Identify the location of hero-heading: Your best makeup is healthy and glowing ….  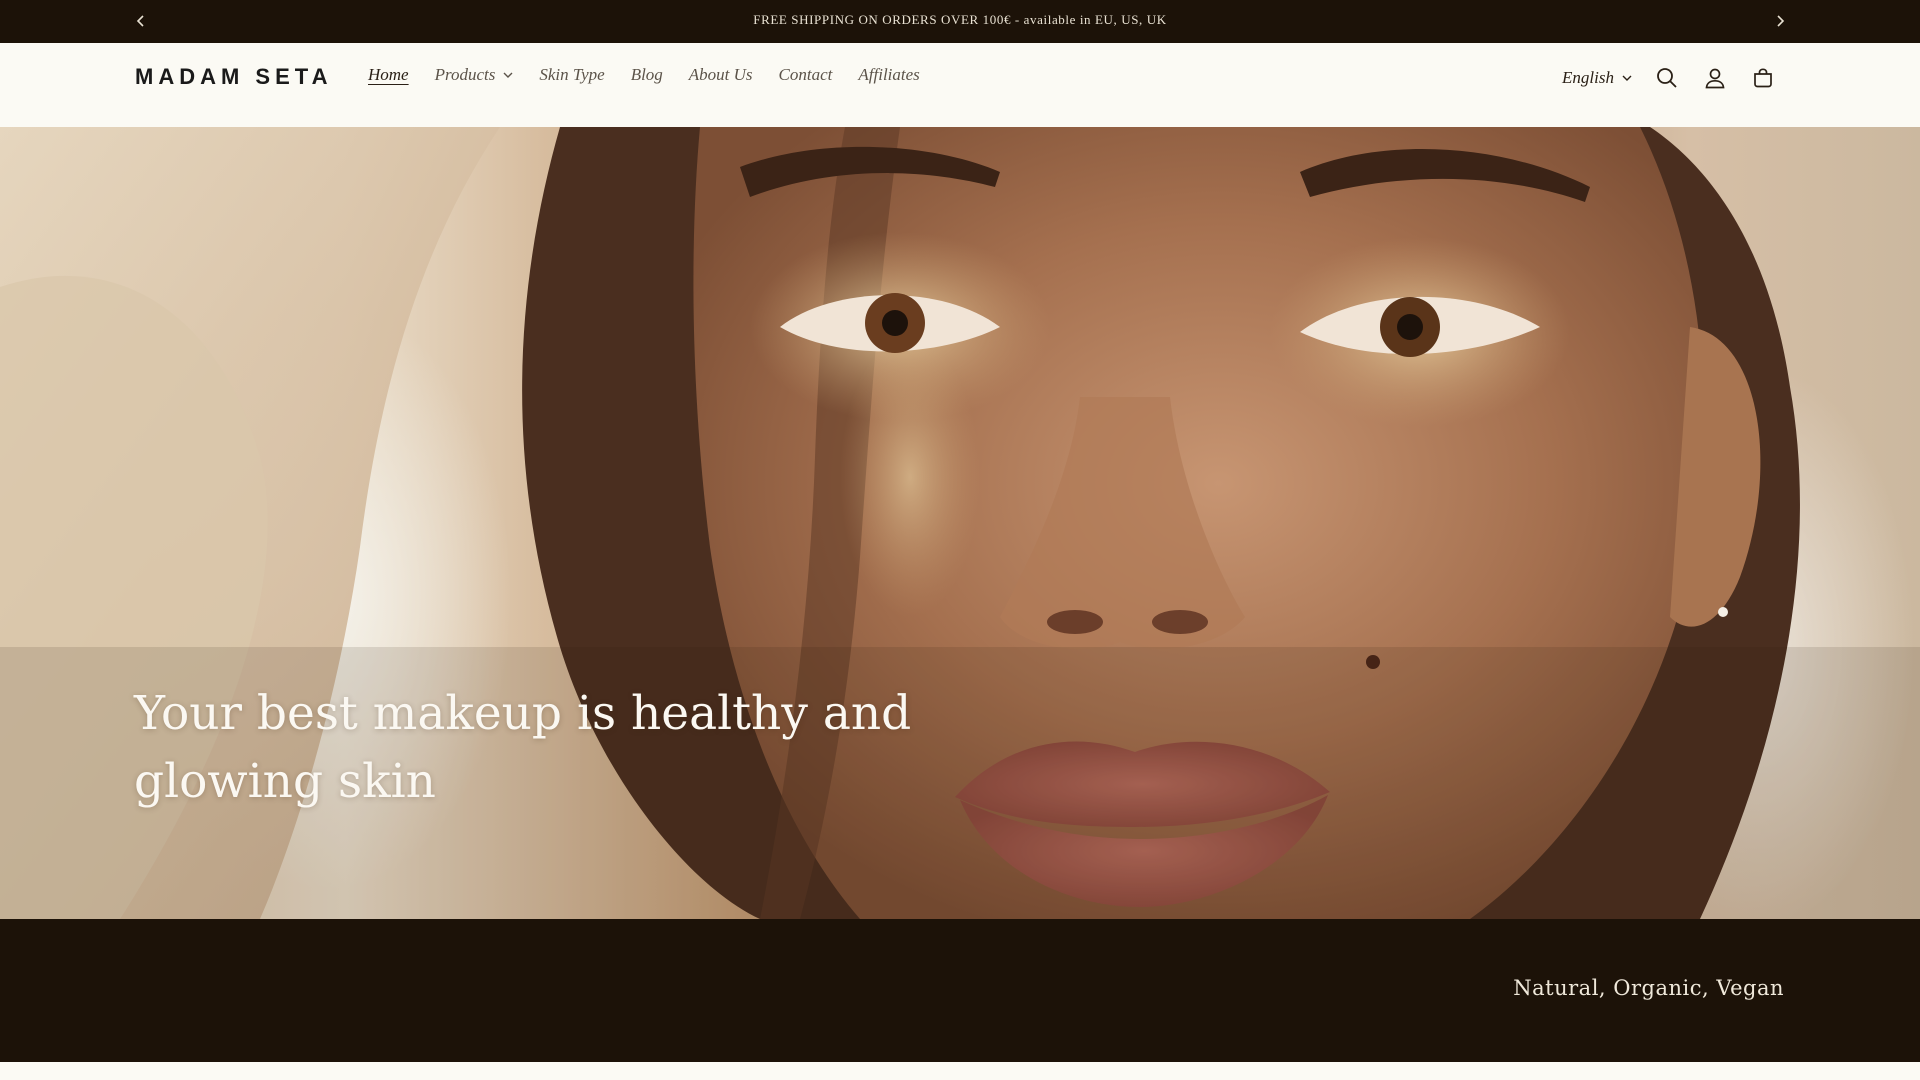
(523, 747).